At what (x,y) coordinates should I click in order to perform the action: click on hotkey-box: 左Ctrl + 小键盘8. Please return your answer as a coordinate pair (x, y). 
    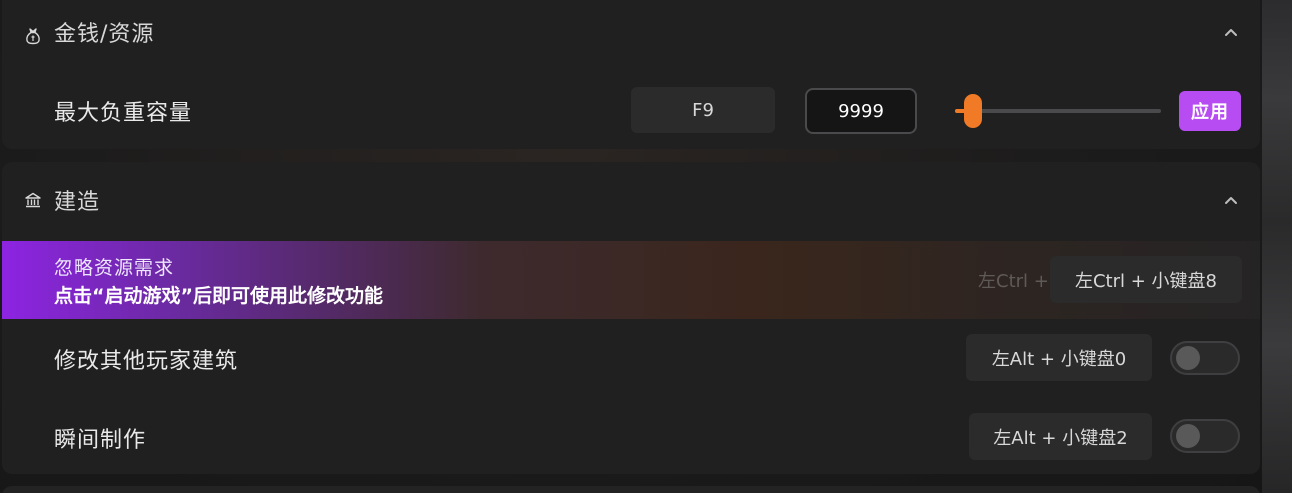
    Looking at the image, I should click on (1146, 279).